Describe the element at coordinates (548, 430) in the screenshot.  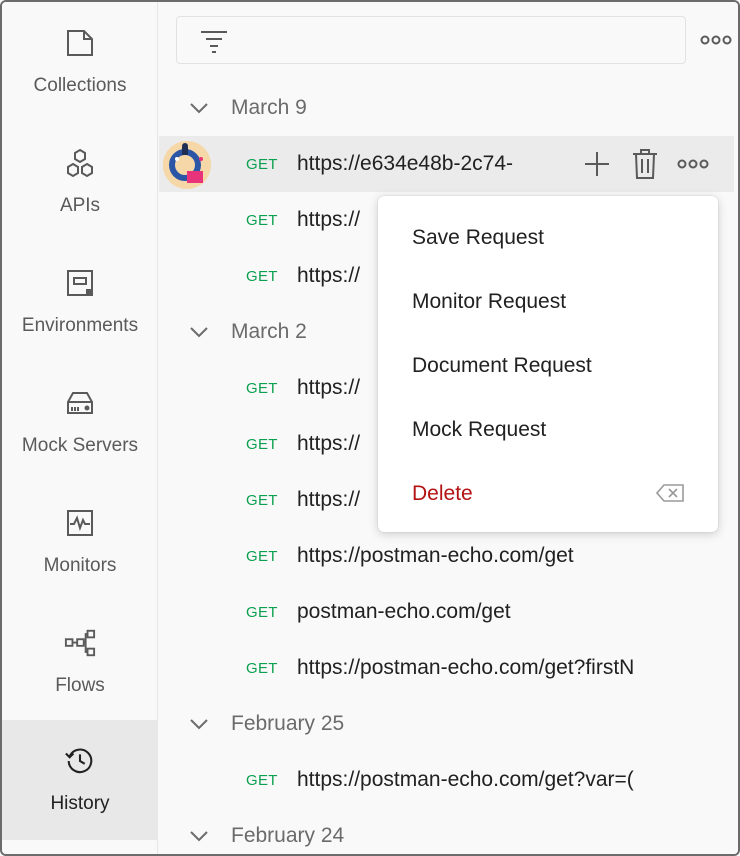
I see `menu-item-mock-request: Mock Request` at that location.